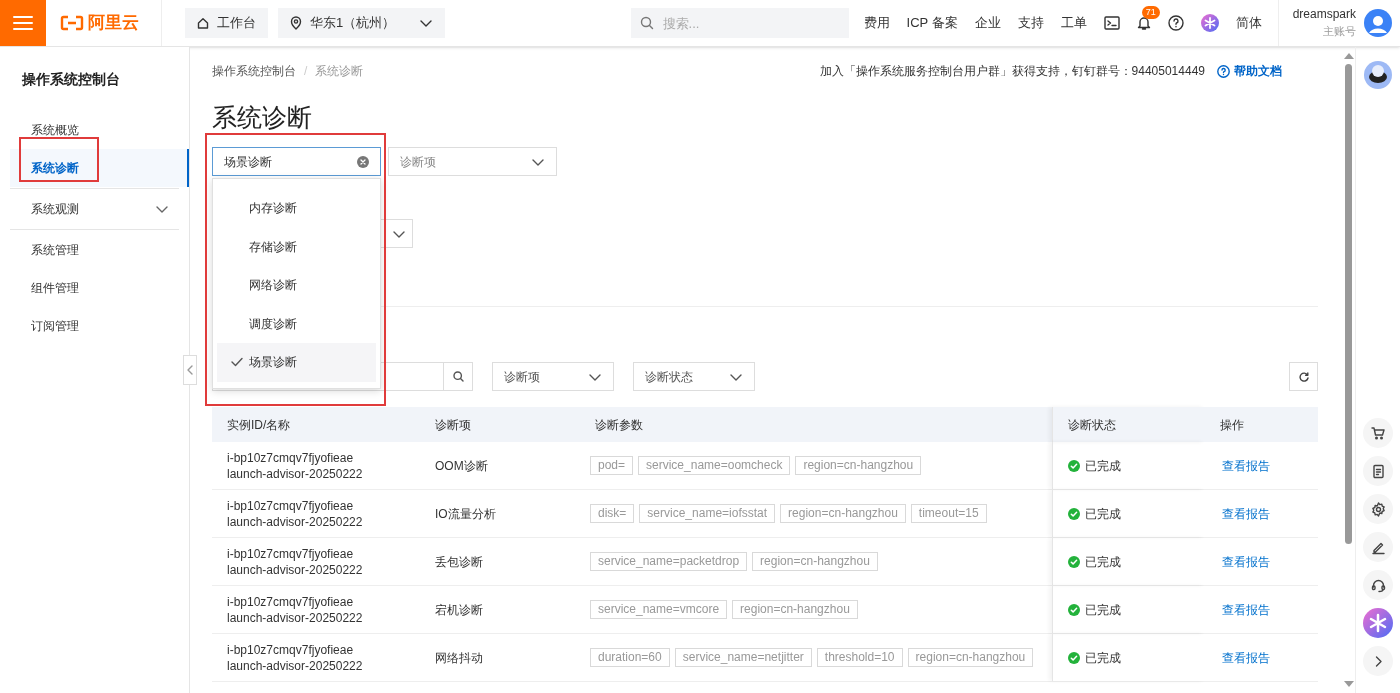  What do you see at coordinates (461, 465) in the screenshot?
I see `table-cell: OOM诊断` at bounding box center [461, 465].